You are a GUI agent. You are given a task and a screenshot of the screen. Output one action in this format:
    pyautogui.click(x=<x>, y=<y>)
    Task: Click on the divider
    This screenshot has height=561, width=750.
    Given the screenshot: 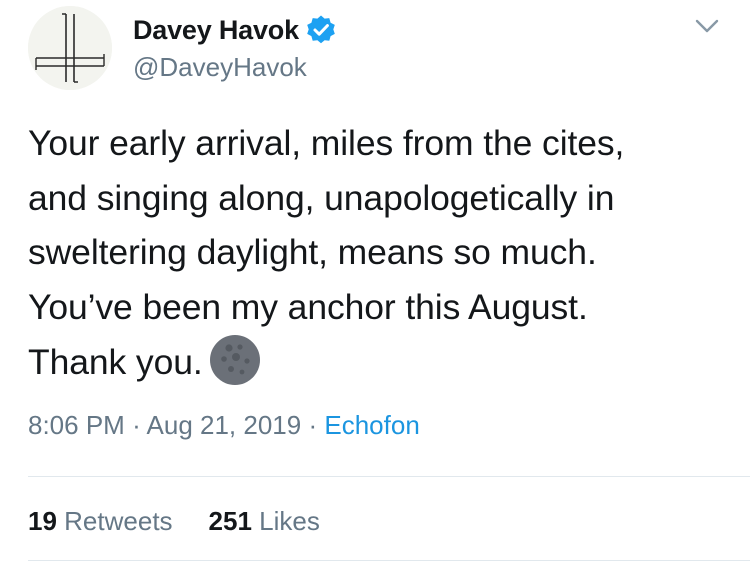 What is the action you would take?
    pyautogui.click(x=389, y=476)
    